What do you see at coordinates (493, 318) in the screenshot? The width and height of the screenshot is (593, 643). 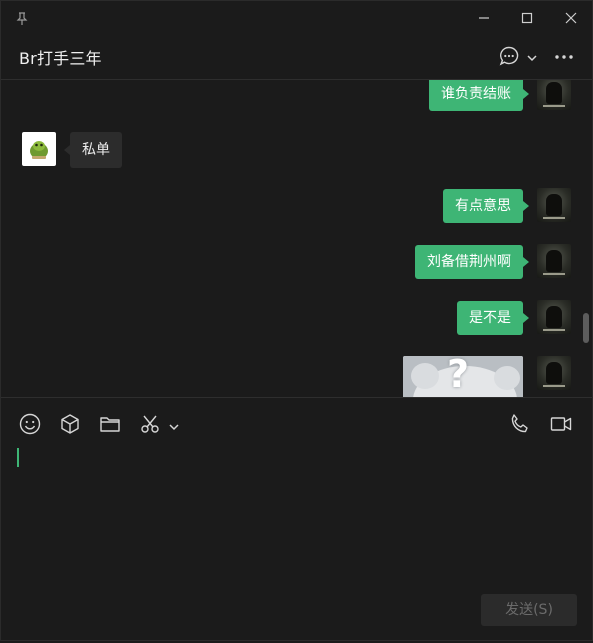 I see `message-bubble: 是不是` at bounding box center [493, 318].